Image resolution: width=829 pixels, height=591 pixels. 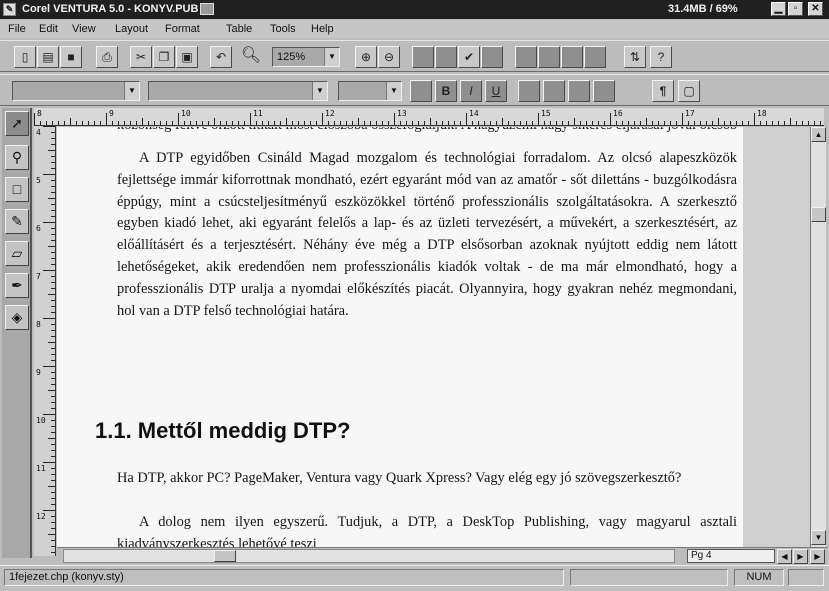 What do you see at coordinates (164, 57) in the screenshot?
I see `copy-icon: ❐` at bounding box center [164, 57].